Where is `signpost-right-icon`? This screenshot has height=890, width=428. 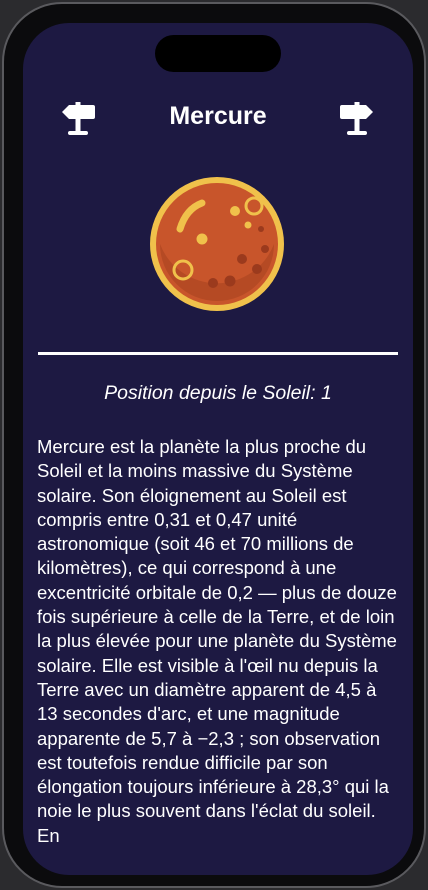
signpost-right-icon is located at coordinates (356, 118).